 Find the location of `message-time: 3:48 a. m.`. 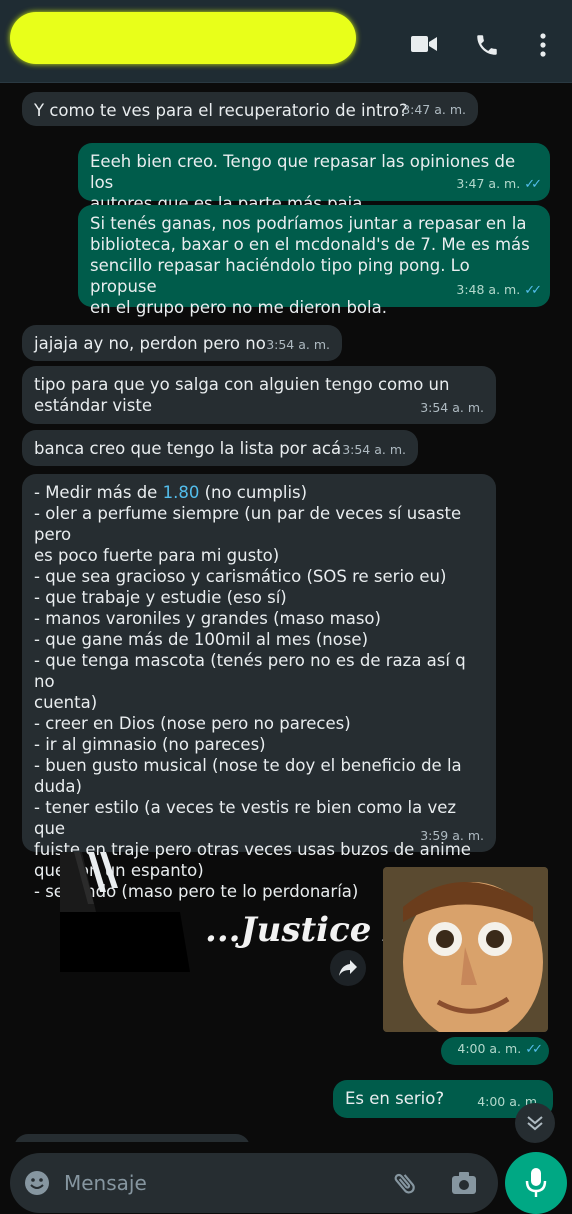

message-time: 3:48 a. m. is located at coordinates (488, 289).